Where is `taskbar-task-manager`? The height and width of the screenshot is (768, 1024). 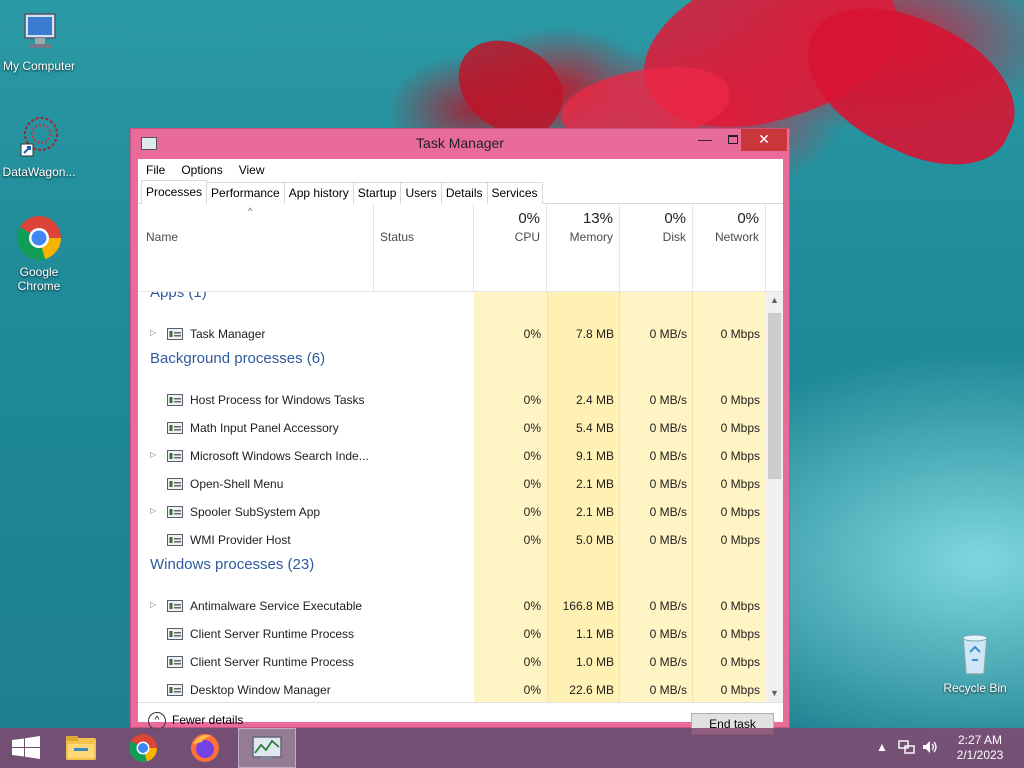
taskbar-task-manager is located at coordinates (267, 748).